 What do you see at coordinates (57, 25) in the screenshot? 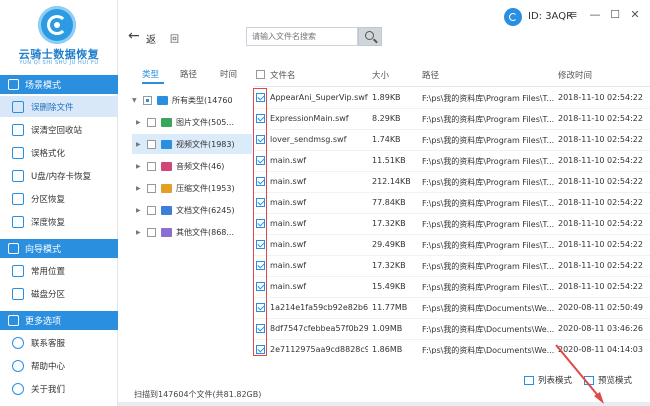
I see `logo-icon` at bounding box center [57, 25].